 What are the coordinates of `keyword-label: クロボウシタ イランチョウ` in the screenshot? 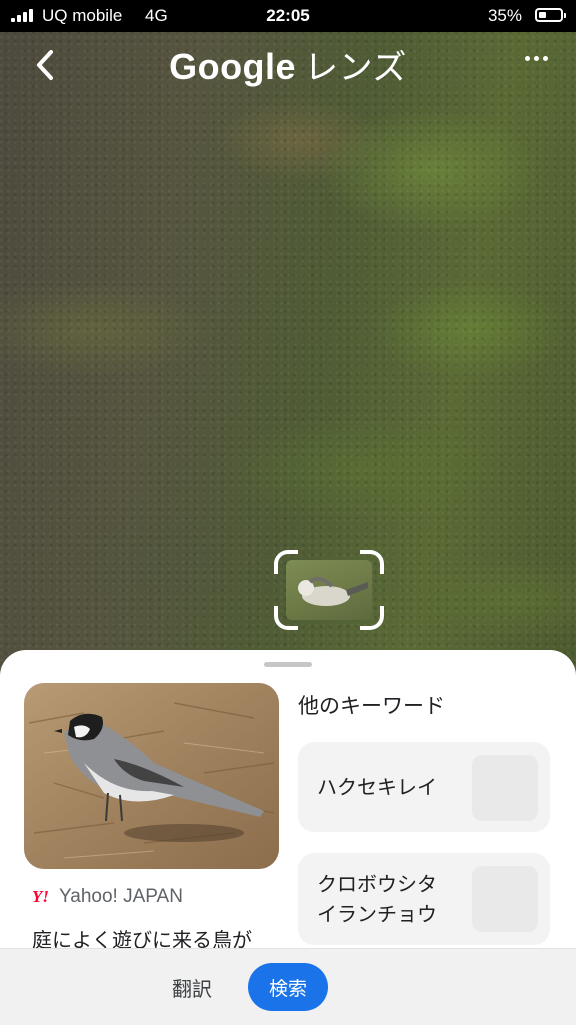 It's located at (377, 899).